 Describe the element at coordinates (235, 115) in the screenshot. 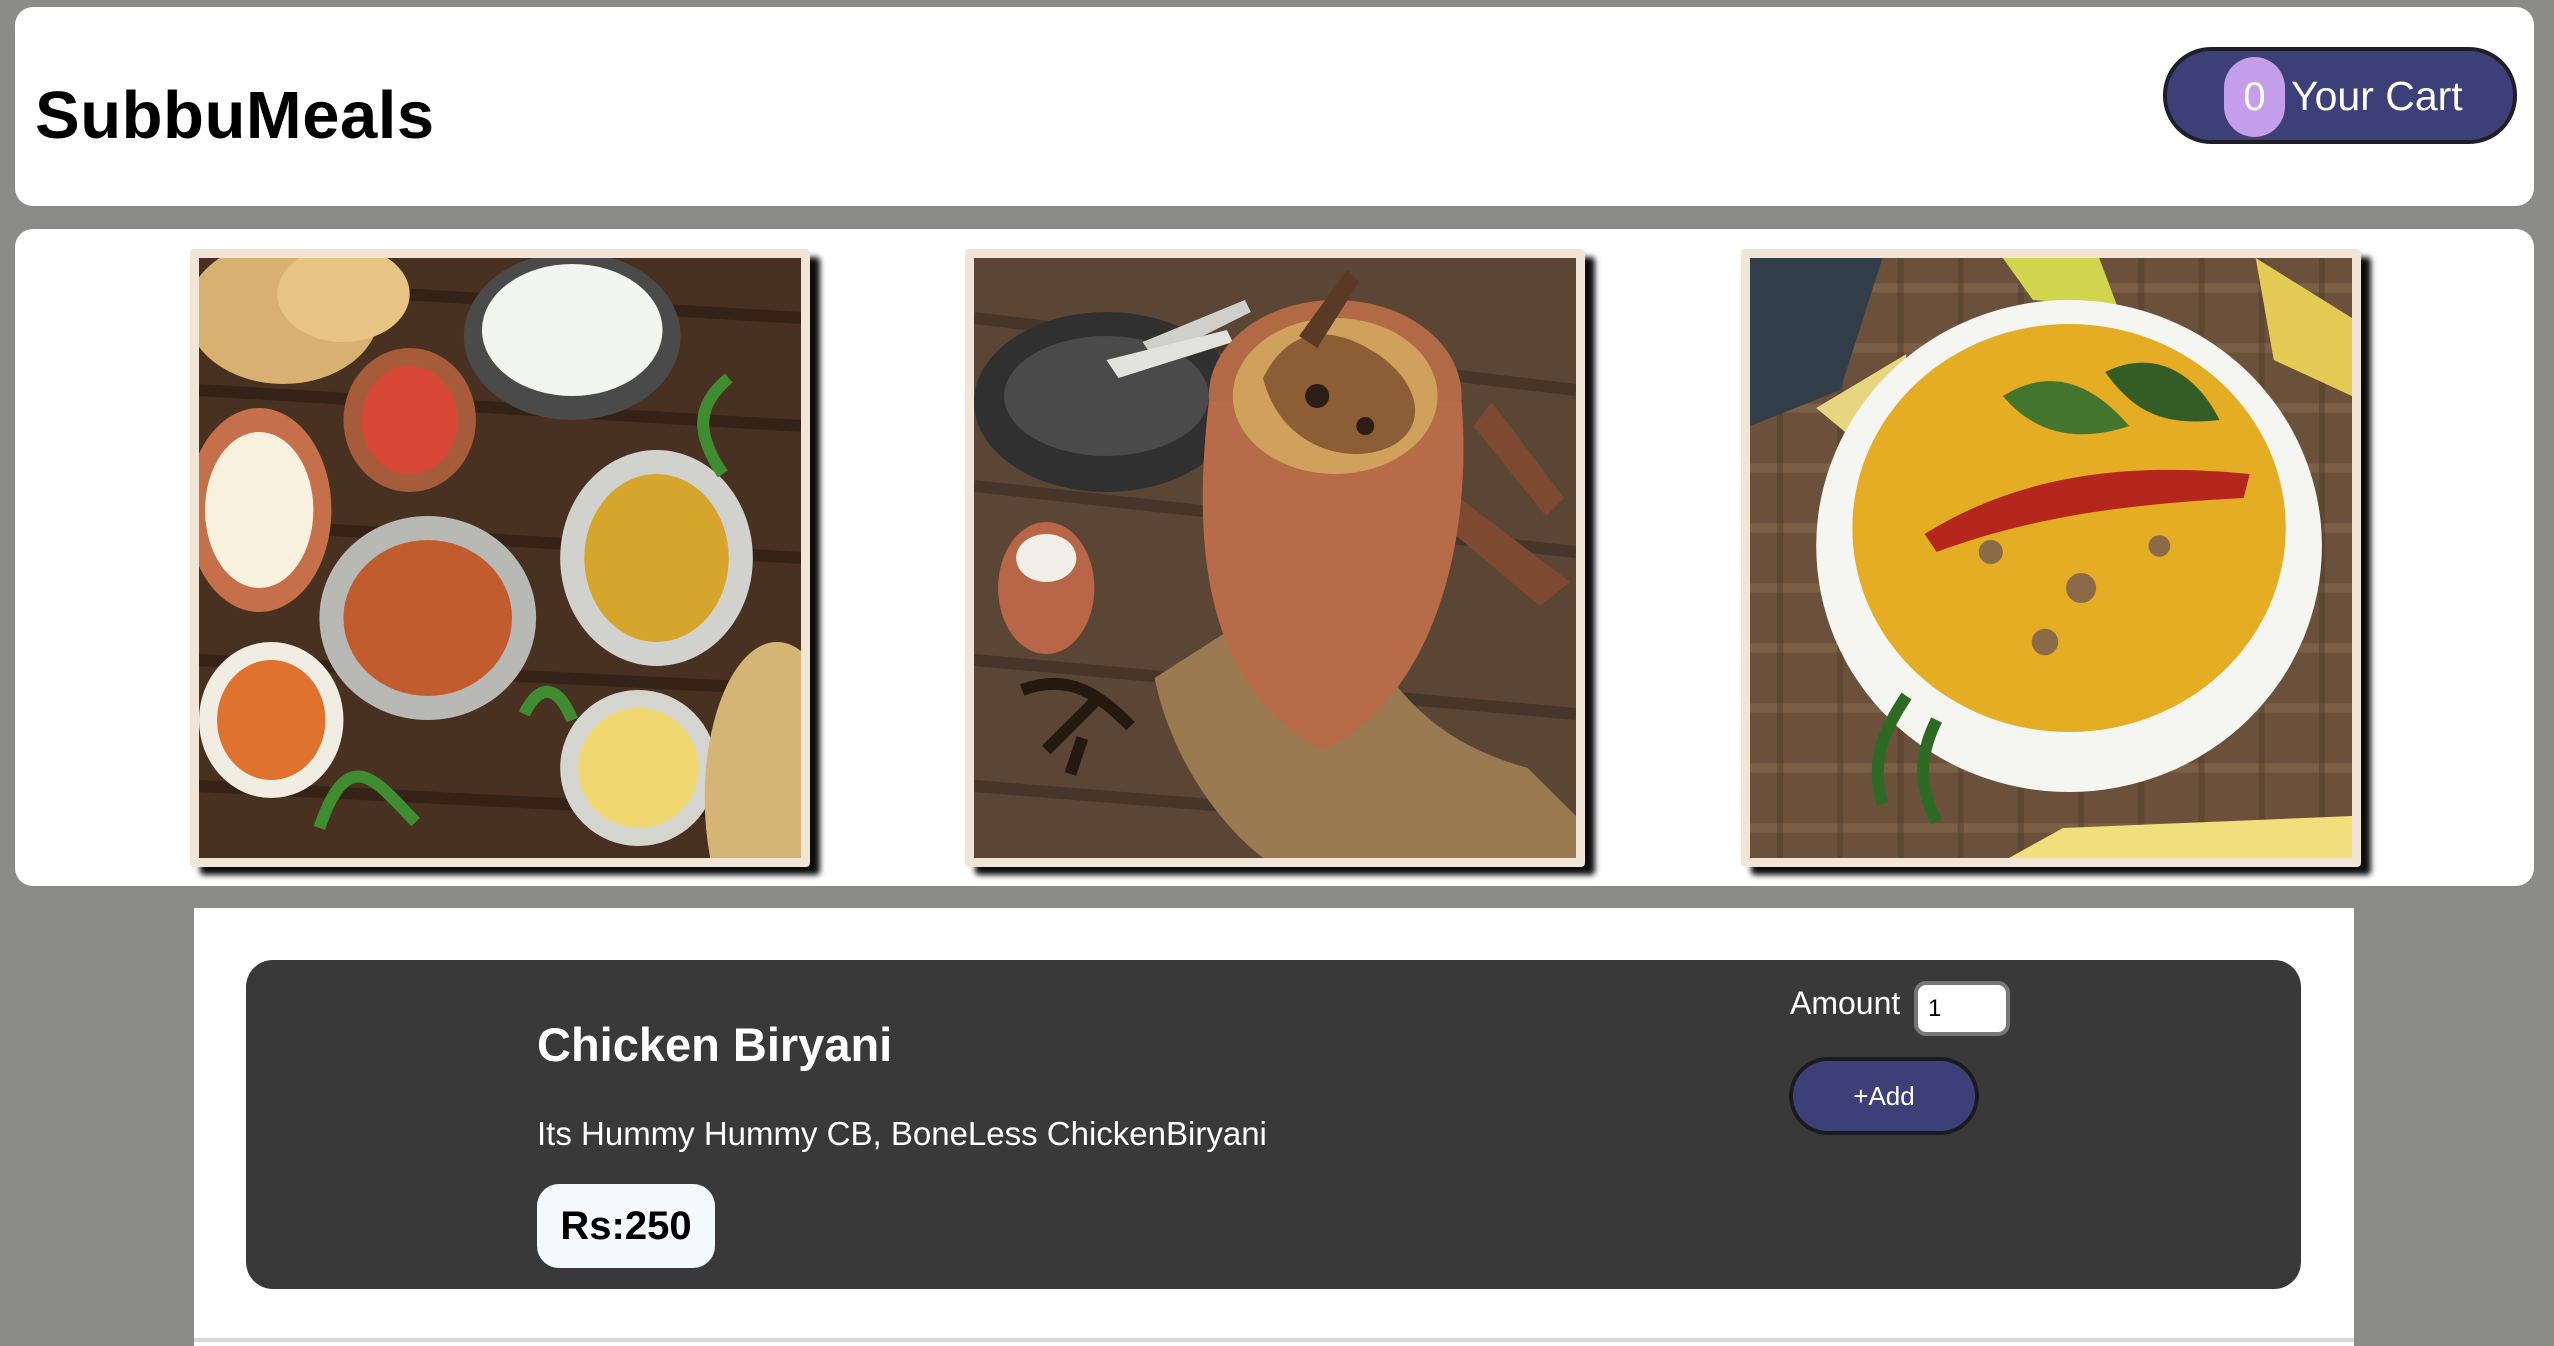

I see `brand-title: SubbuMeals` at that location.